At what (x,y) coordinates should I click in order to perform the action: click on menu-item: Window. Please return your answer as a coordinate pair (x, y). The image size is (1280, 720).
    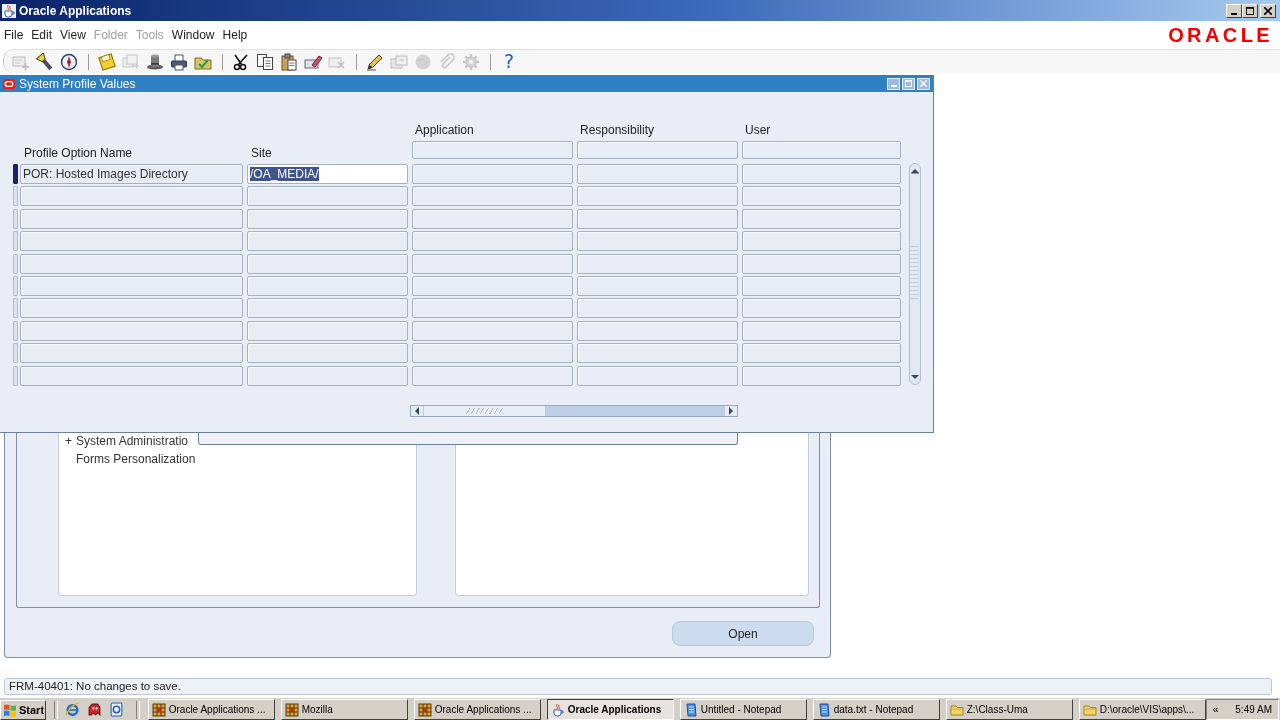
    Looking at the image, I should click on (193, 35).